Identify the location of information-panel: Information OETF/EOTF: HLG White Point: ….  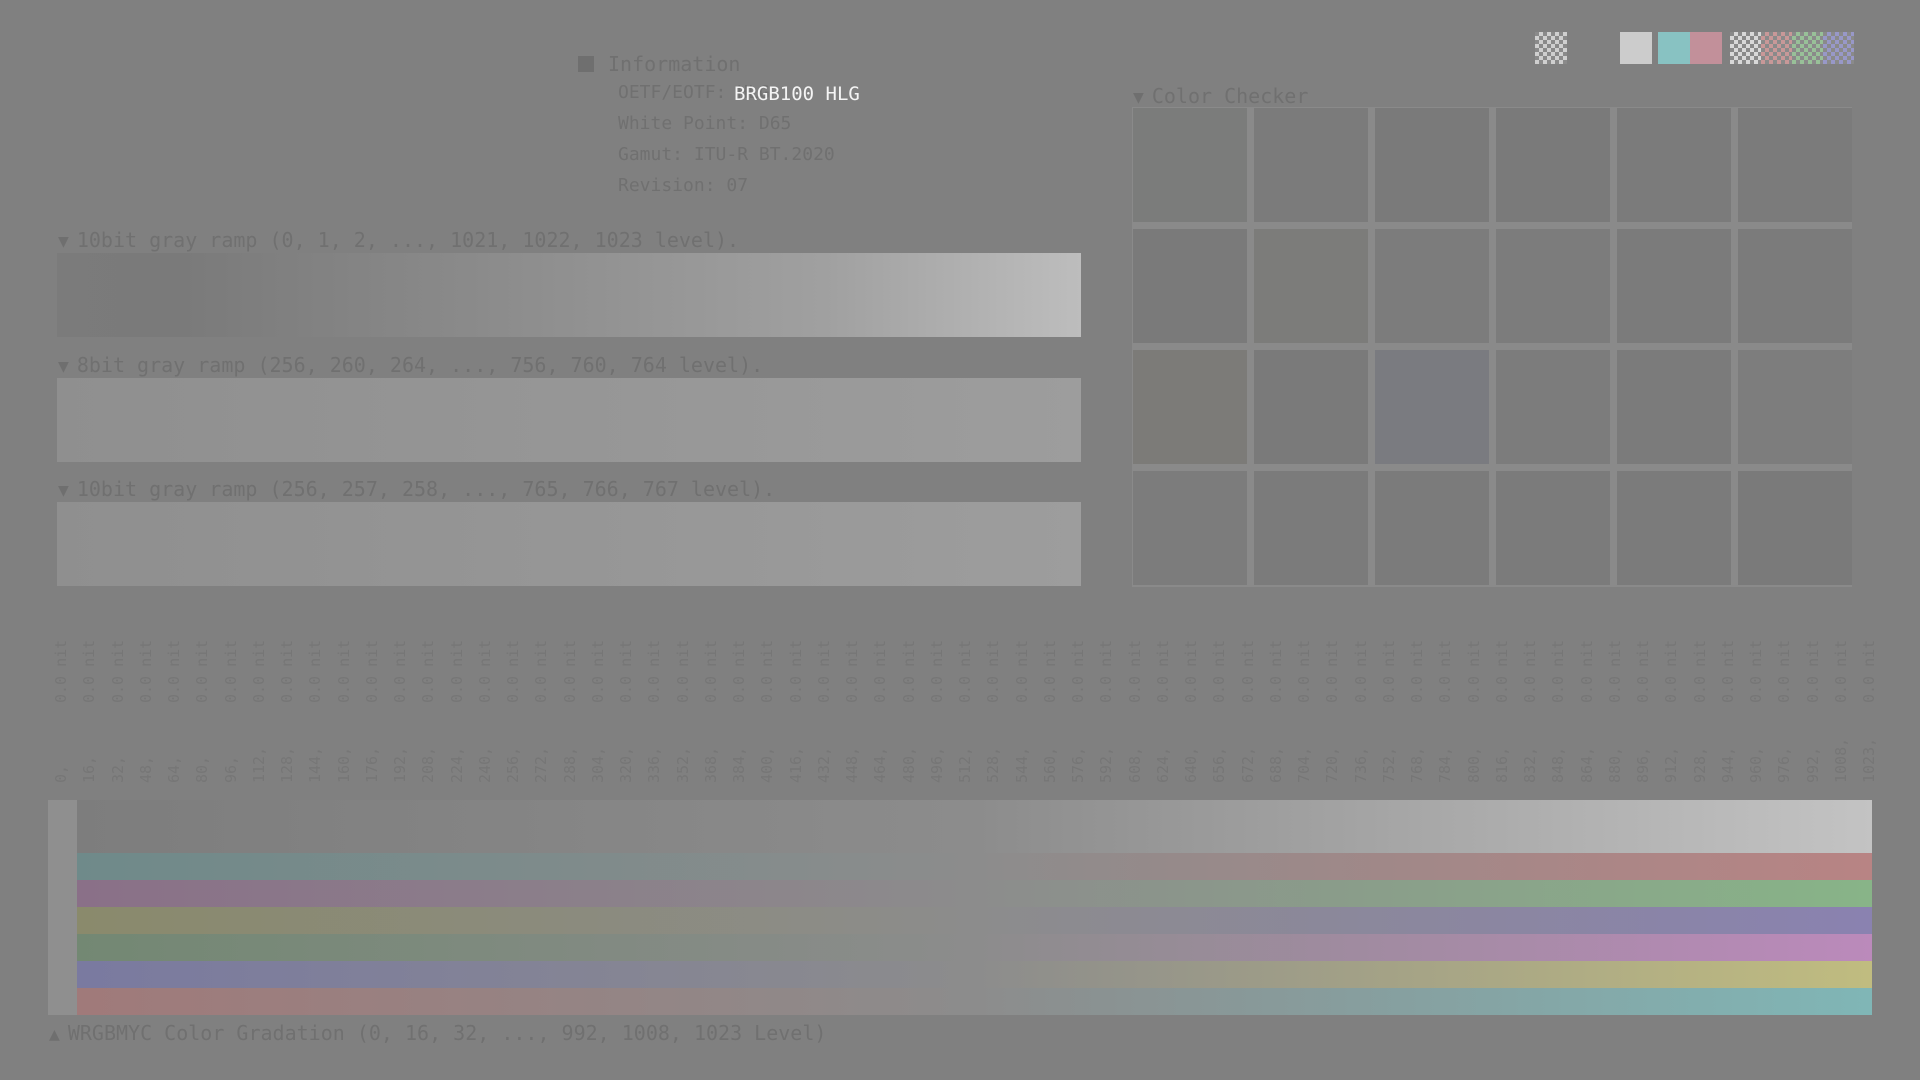
(706, 129).